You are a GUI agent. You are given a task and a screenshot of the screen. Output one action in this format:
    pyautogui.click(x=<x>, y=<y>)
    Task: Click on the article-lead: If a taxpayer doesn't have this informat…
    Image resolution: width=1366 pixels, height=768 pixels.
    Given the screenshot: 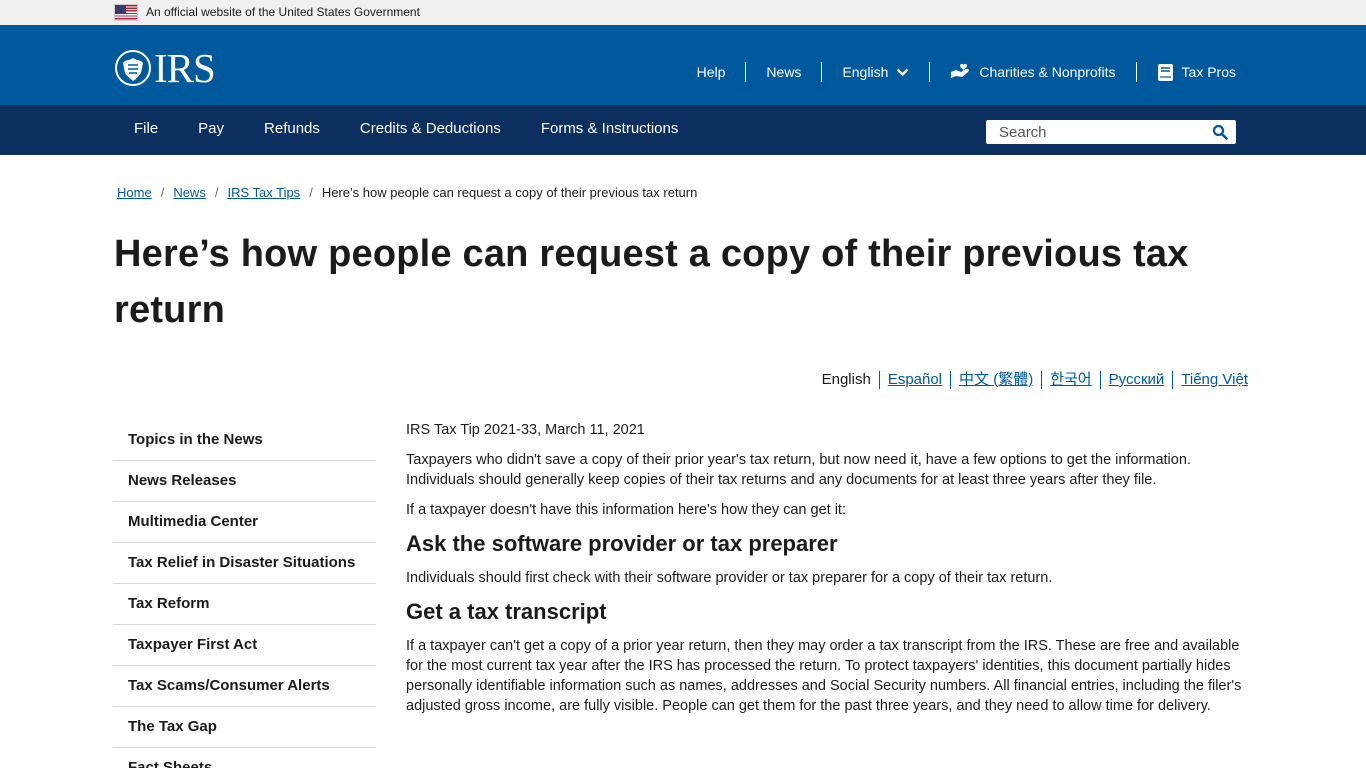 What is the action you would take?
    pyautogui.click(x=626, y=510)
    